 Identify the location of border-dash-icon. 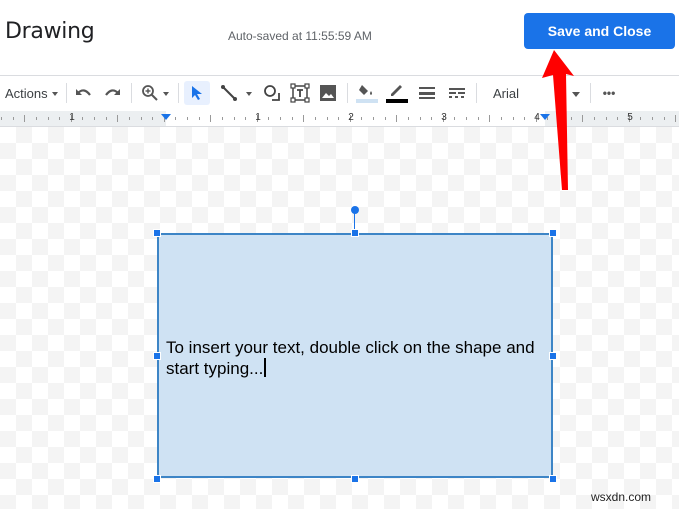
(457, 93).